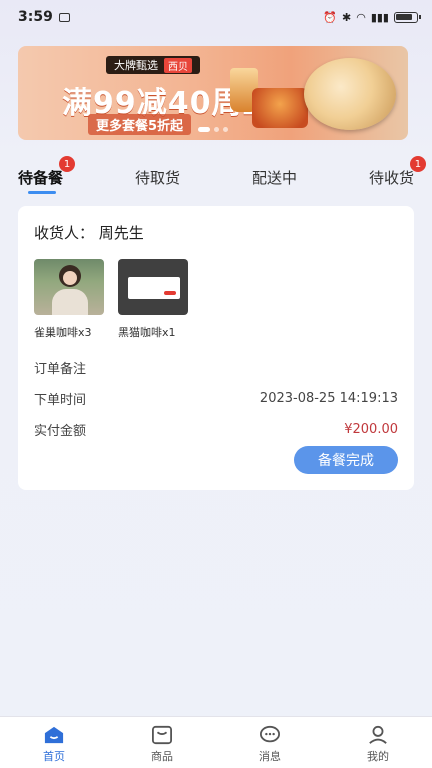  I want to click on alarm-icon: ⏰, so click(330, 17).